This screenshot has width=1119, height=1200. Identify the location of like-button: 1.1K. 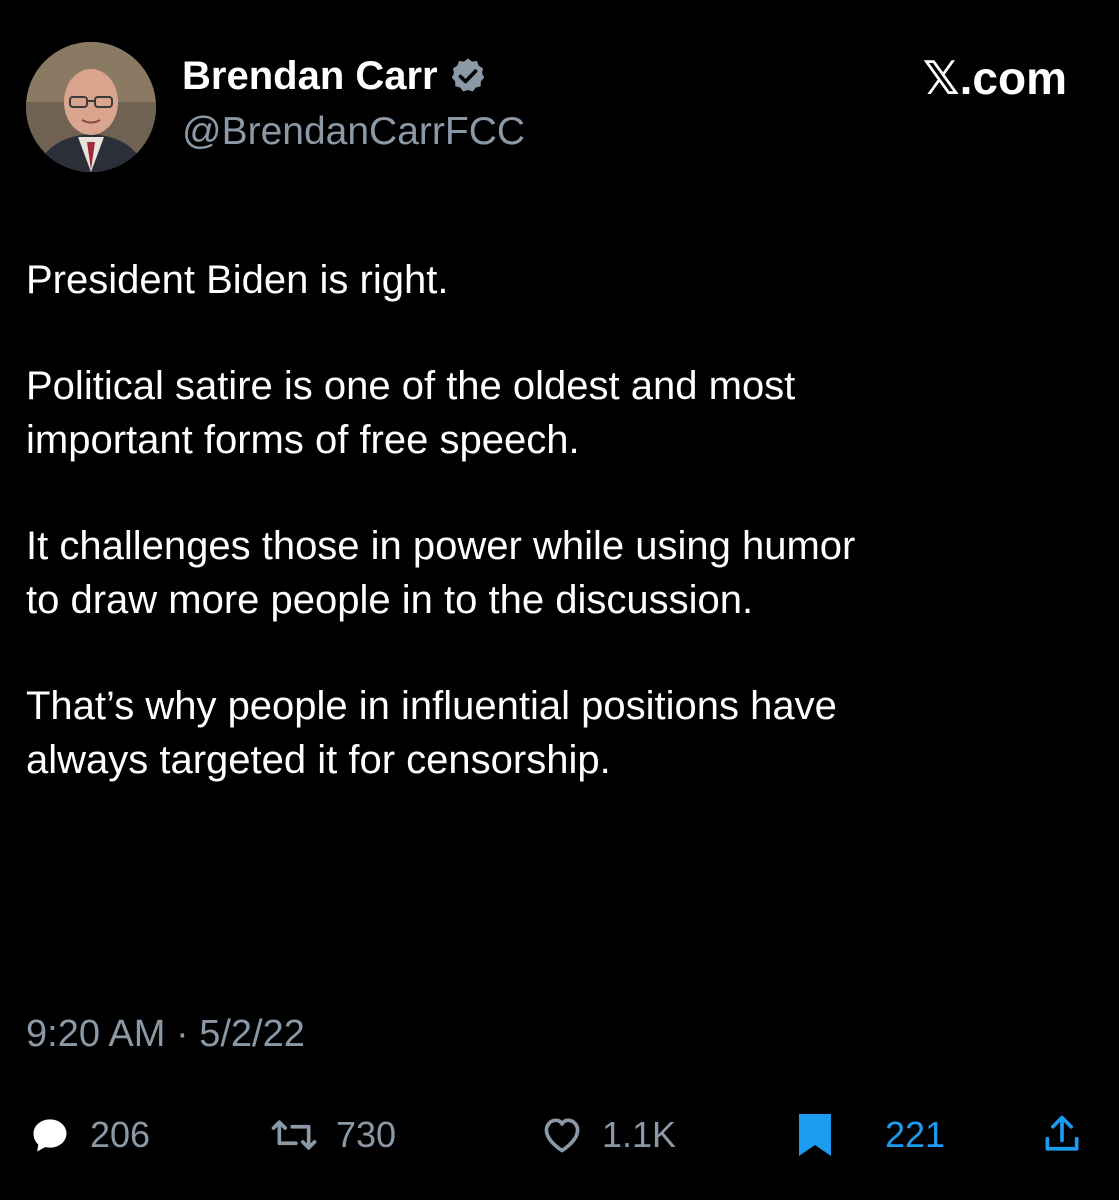
(608, 1135).